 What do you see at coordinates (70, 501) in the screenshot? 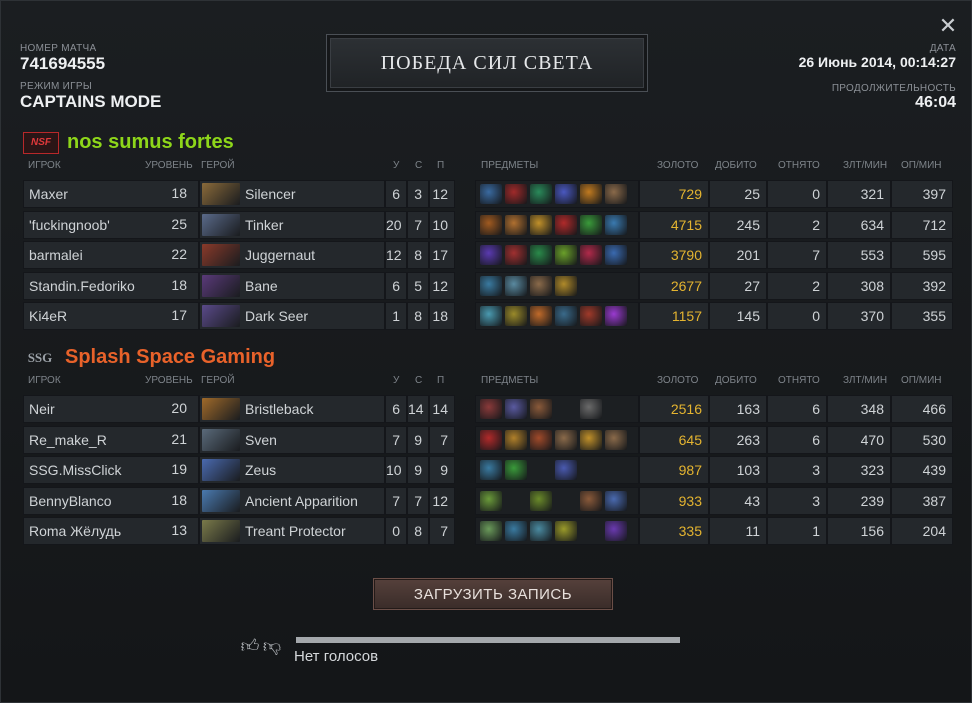
I see `player-name: BennyBlanco` at bounding box center [70, 501].